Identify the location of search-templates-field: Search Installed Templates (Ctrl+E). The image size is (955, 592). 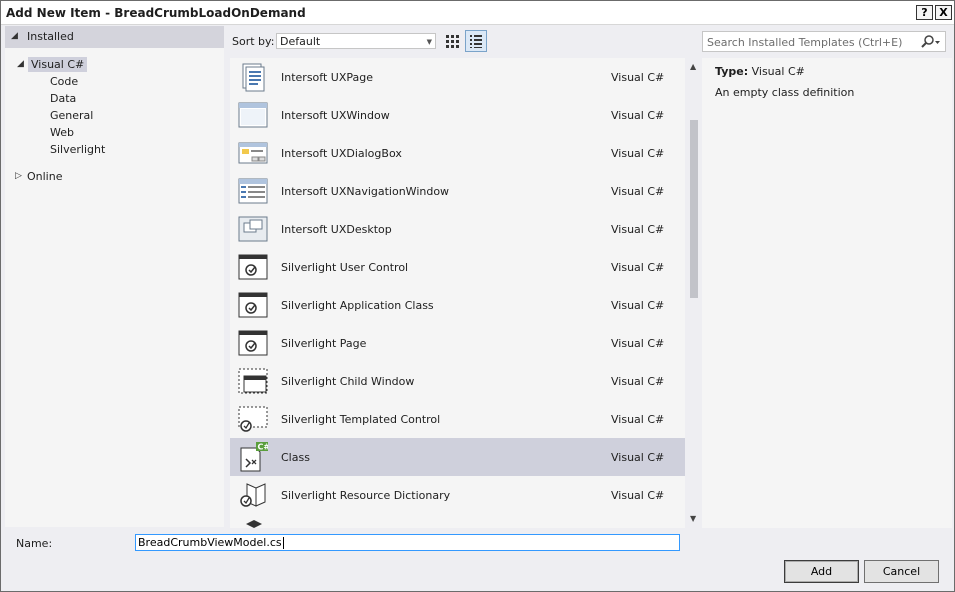
(824, 41).